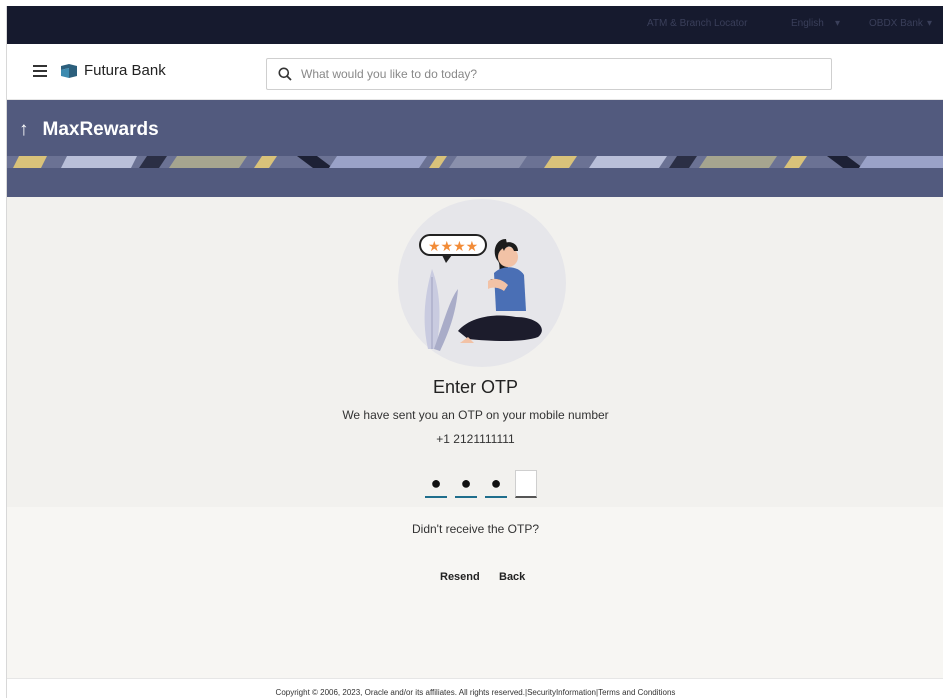 Image resolution: width=943 pixels, height=698 pixels. I want to click on resend-prompt: Didn't receive the OTP?, so click(475, 529).